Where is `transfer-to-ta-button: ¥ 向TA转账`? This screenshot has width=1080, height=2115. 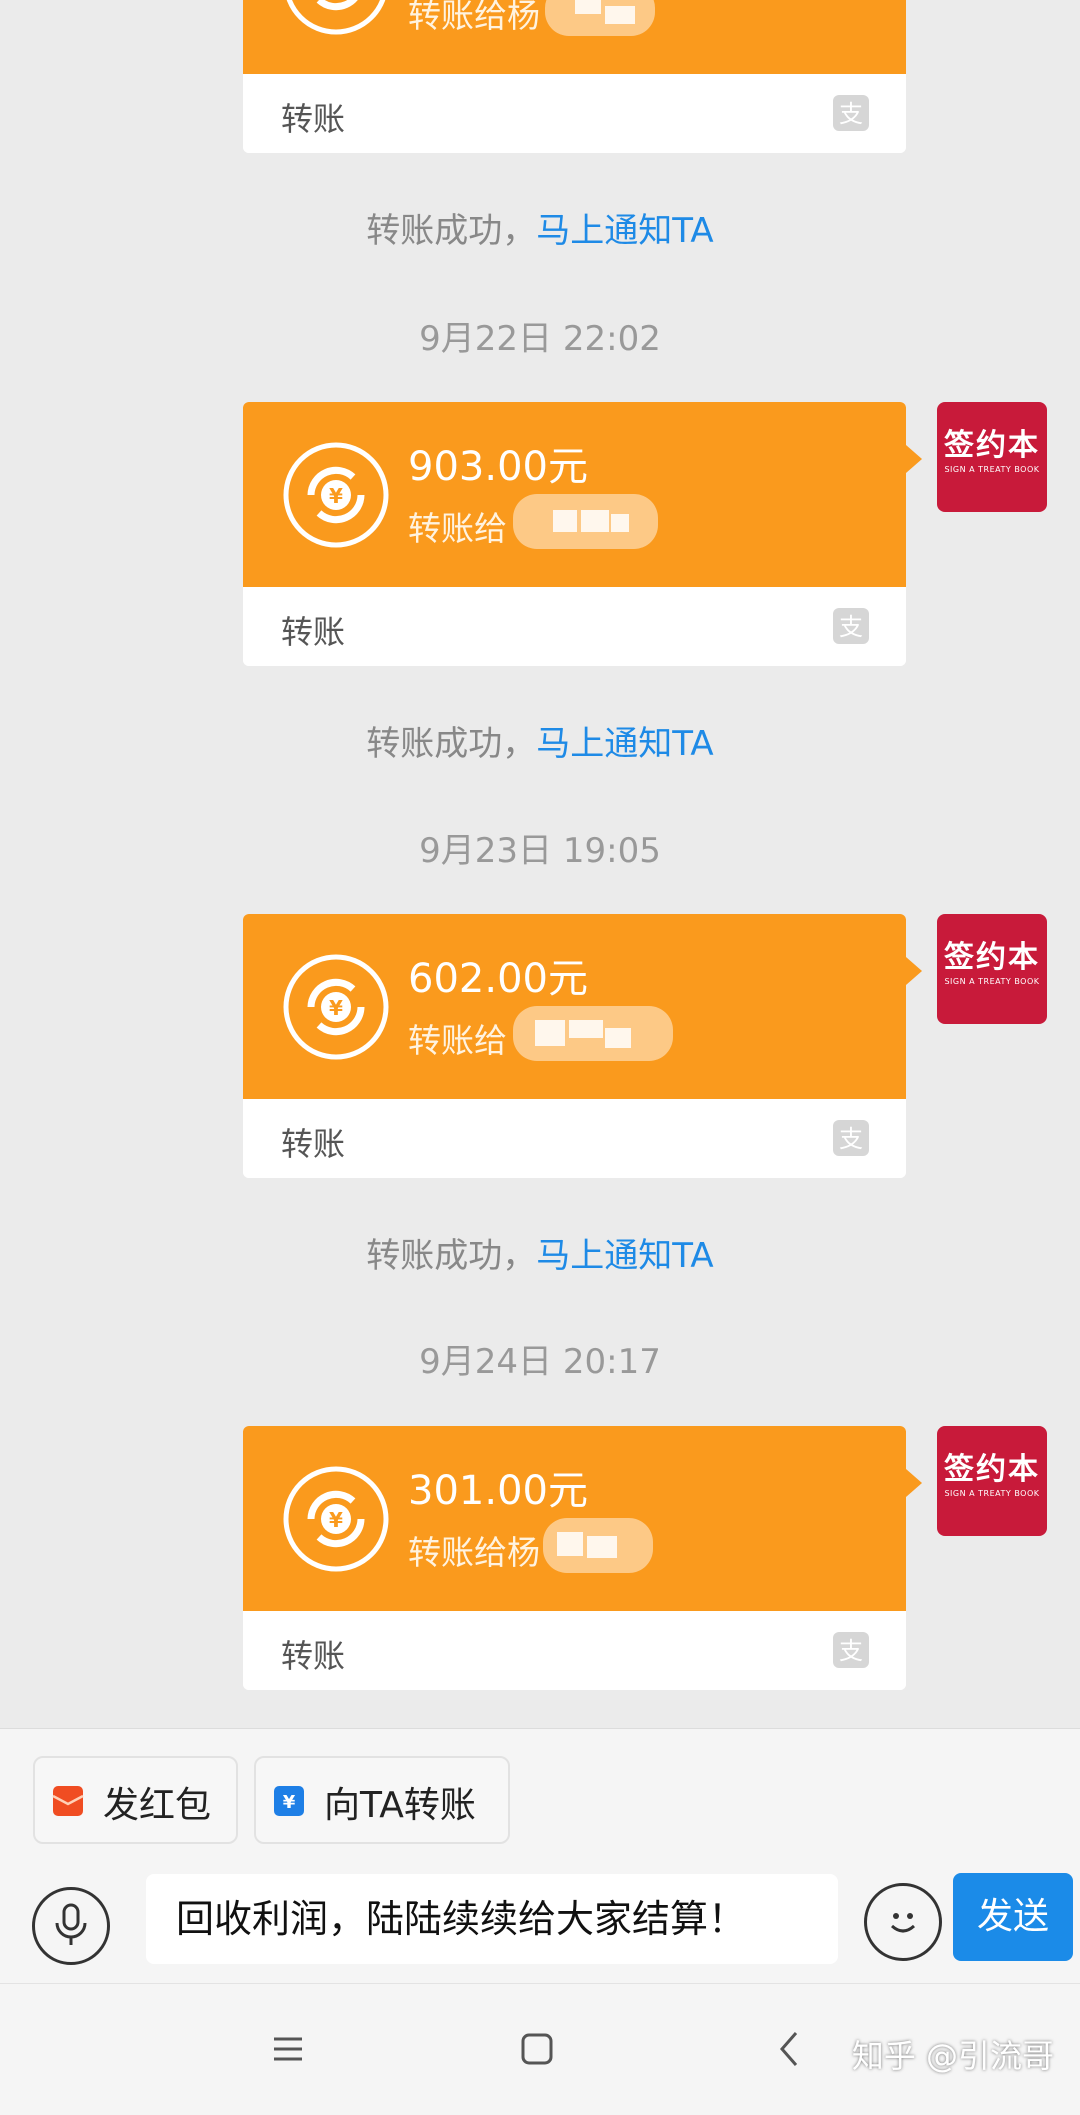
transfer-to-ta-button: ¥ 向TA转账 is located at coordinates (382, 1800).